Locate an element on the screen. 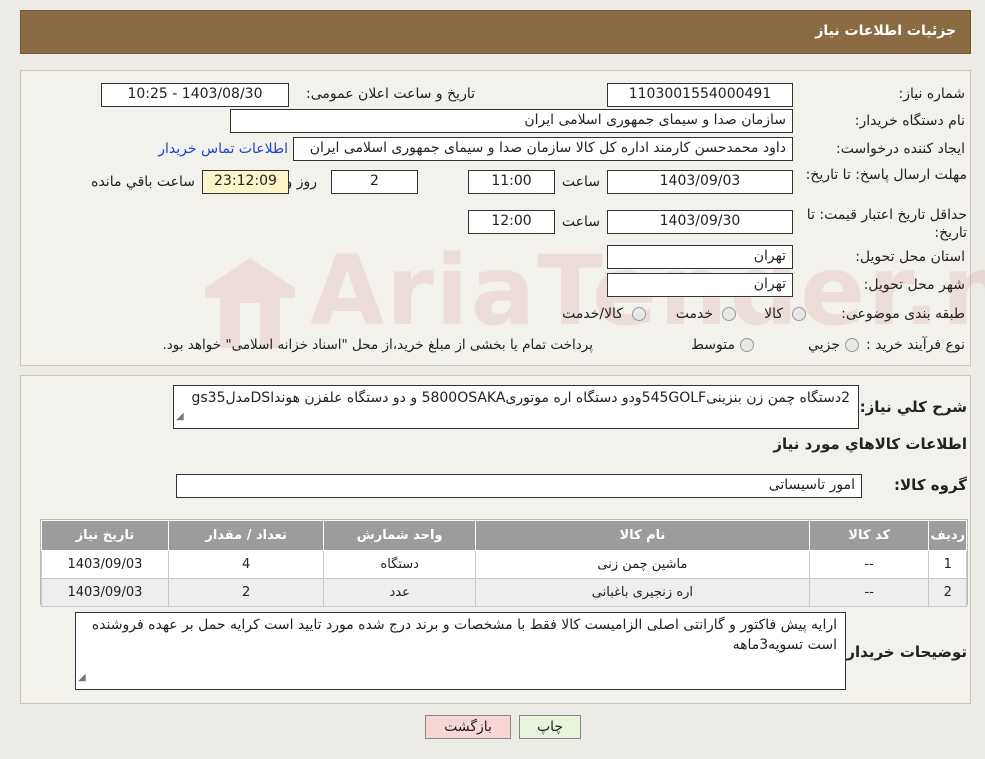 The height and width of the screenshot is (759, 985). validity-label: حداقل تاریخ اعتبار قیمت: تا تاریخ: is located at coordinates (886, 224).